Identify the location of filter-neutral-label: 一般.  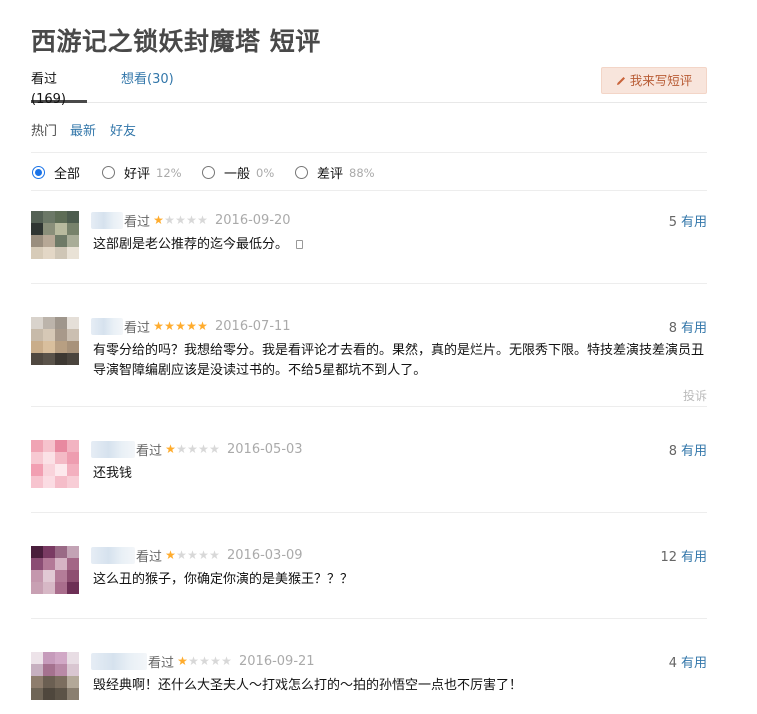
(237, 174).